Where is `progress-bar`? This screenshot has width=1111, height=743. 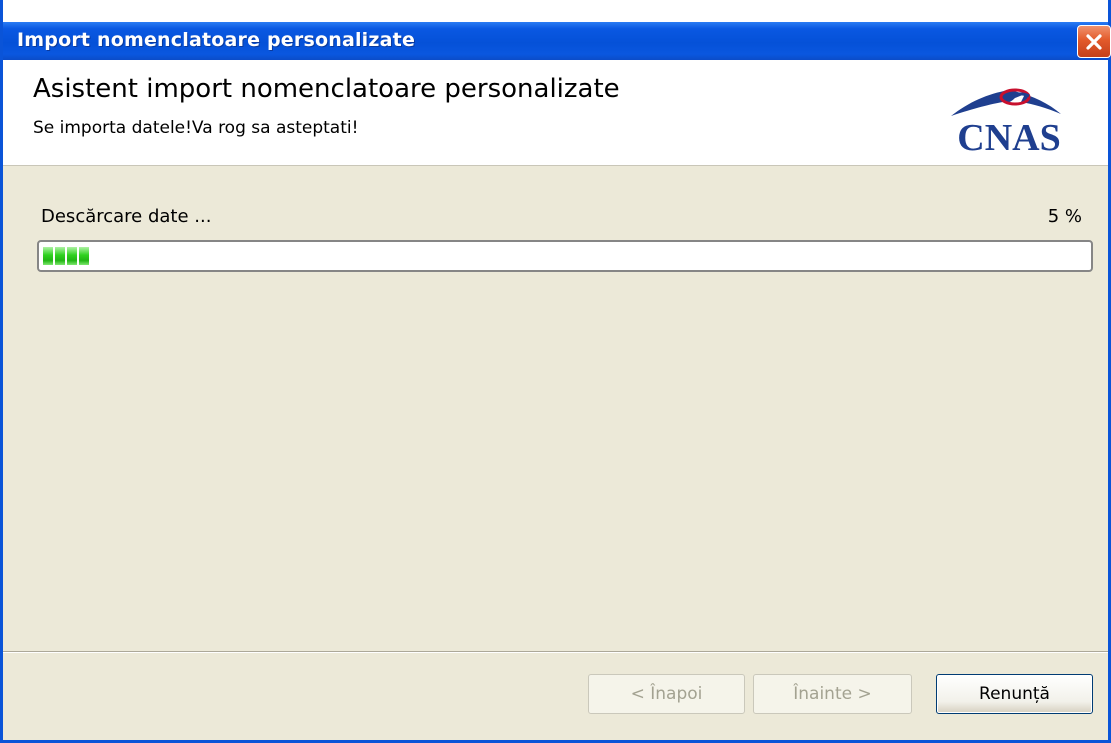 progress-bar is located at coordinates (565, 256).